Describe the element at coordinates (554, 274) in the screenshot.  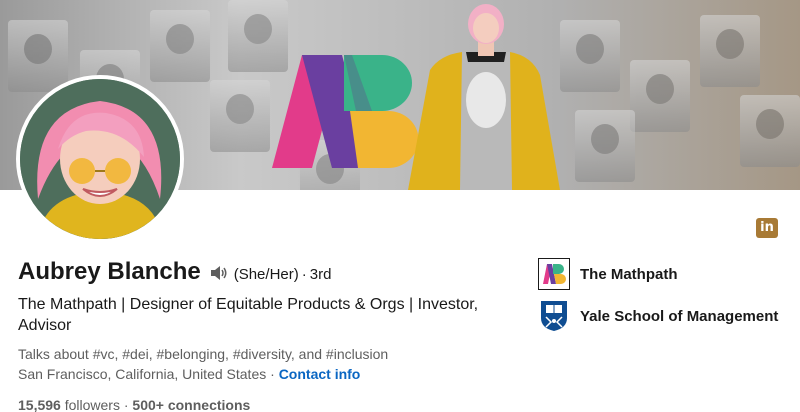
I see `mathpath-logo` at that location.